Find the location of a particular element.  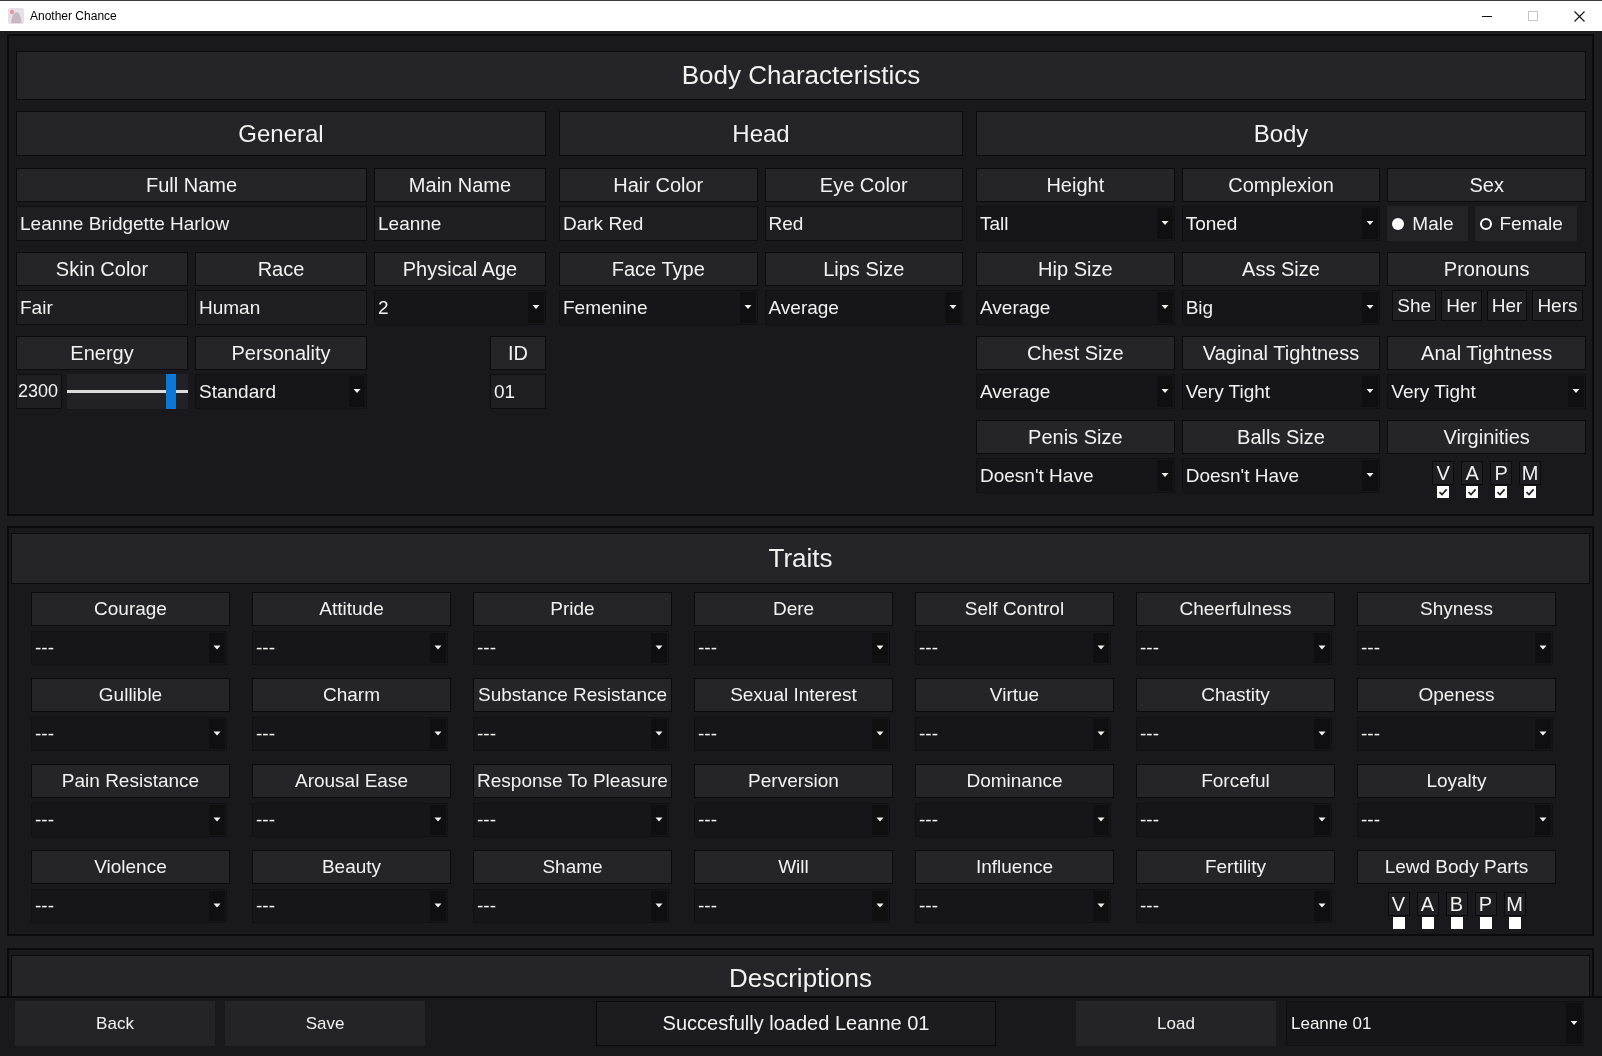

dropdown: Tall is located at coordinates (1075, 223).